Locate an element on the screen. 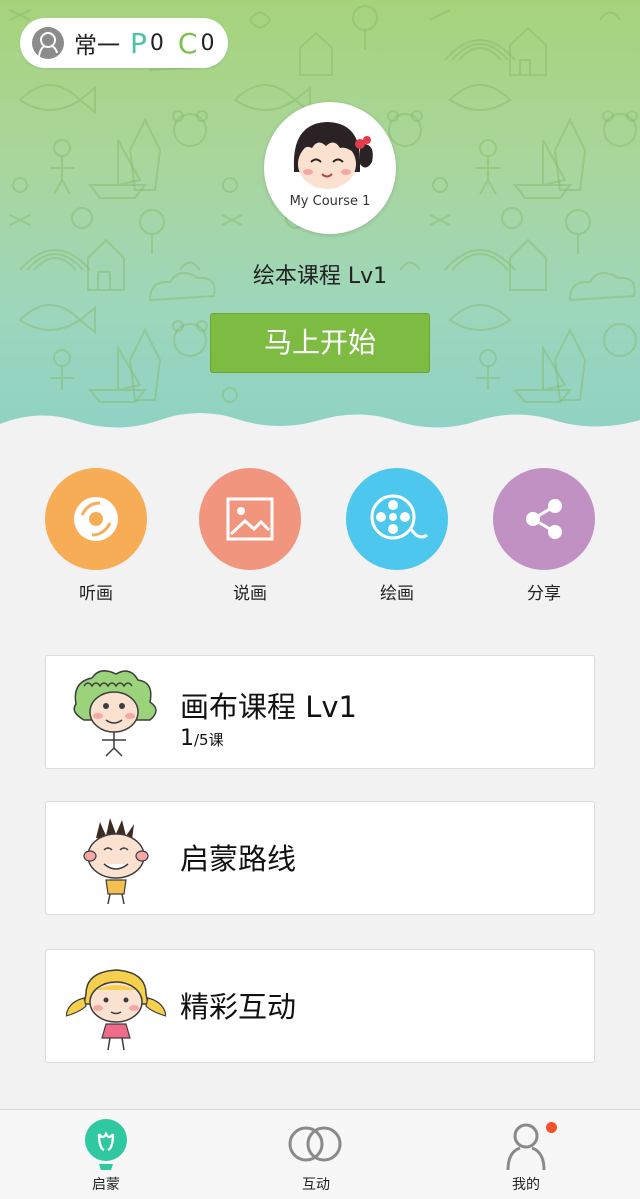 The height and width of the screenshot is (1199, 640). course-title: 绘本课程 Lv1 is located at coordinates (320, 276).